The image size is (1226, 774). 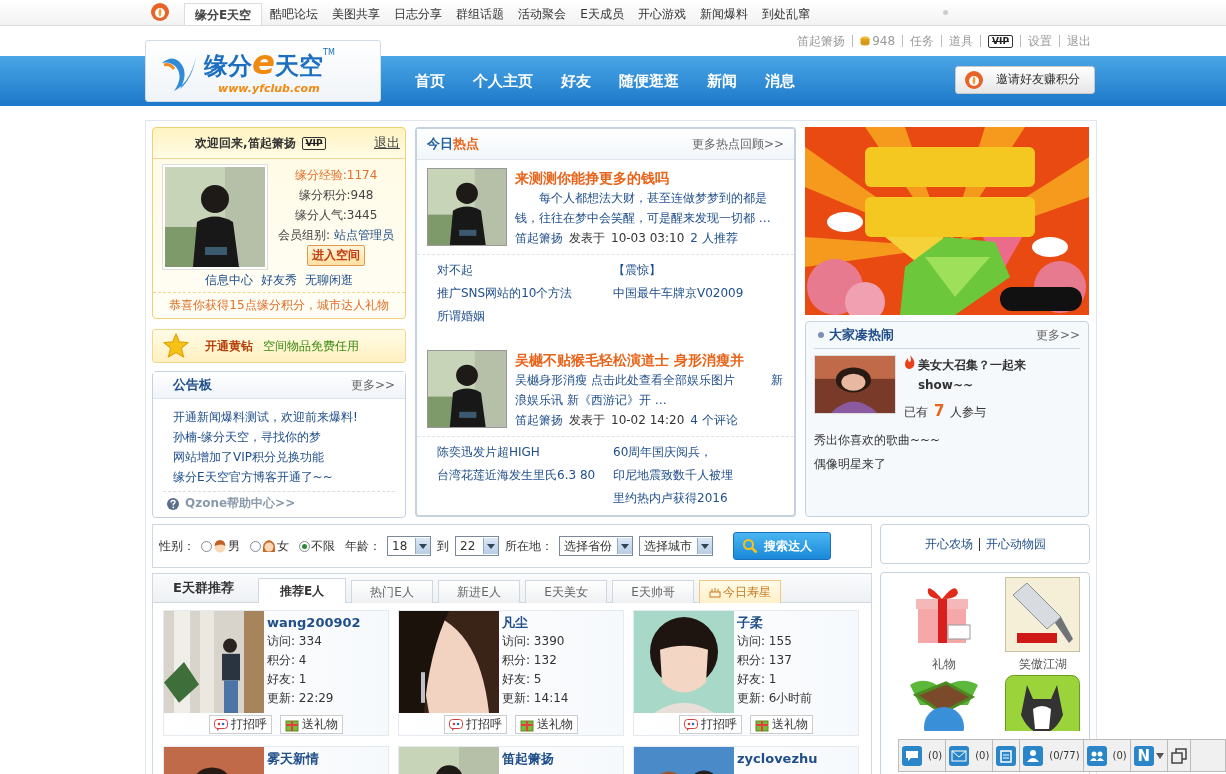 I want to click on top-nav-tab: 酷吧论坛, so click(x=294, y=14).